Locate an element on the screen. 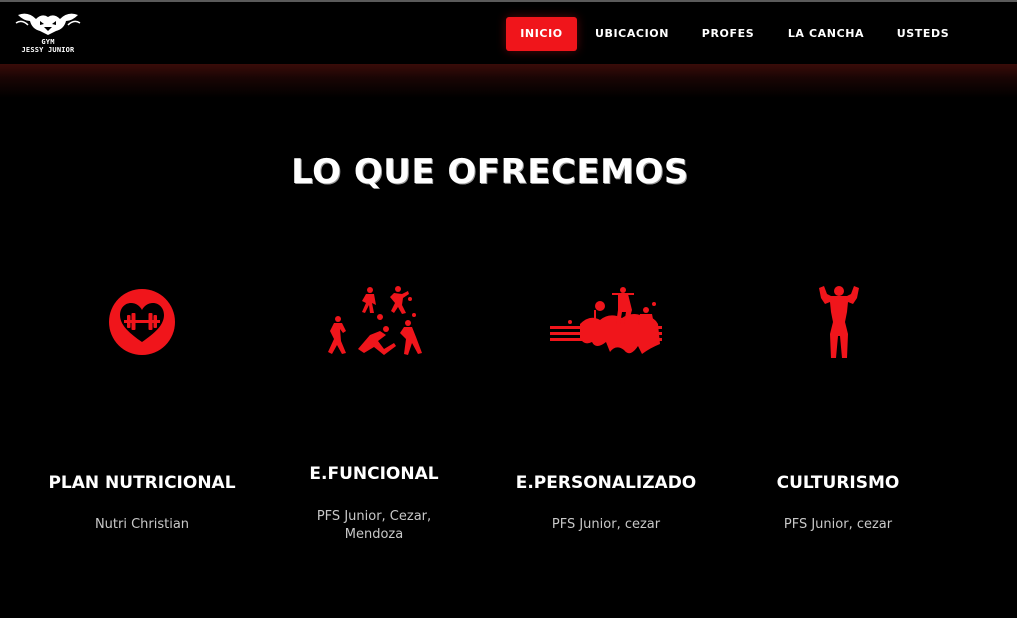 Image resolution: width=1017 pixels, height=618 pixels. section-title: LO QUE OFRECEMOS is located at coordinates (490, 172).